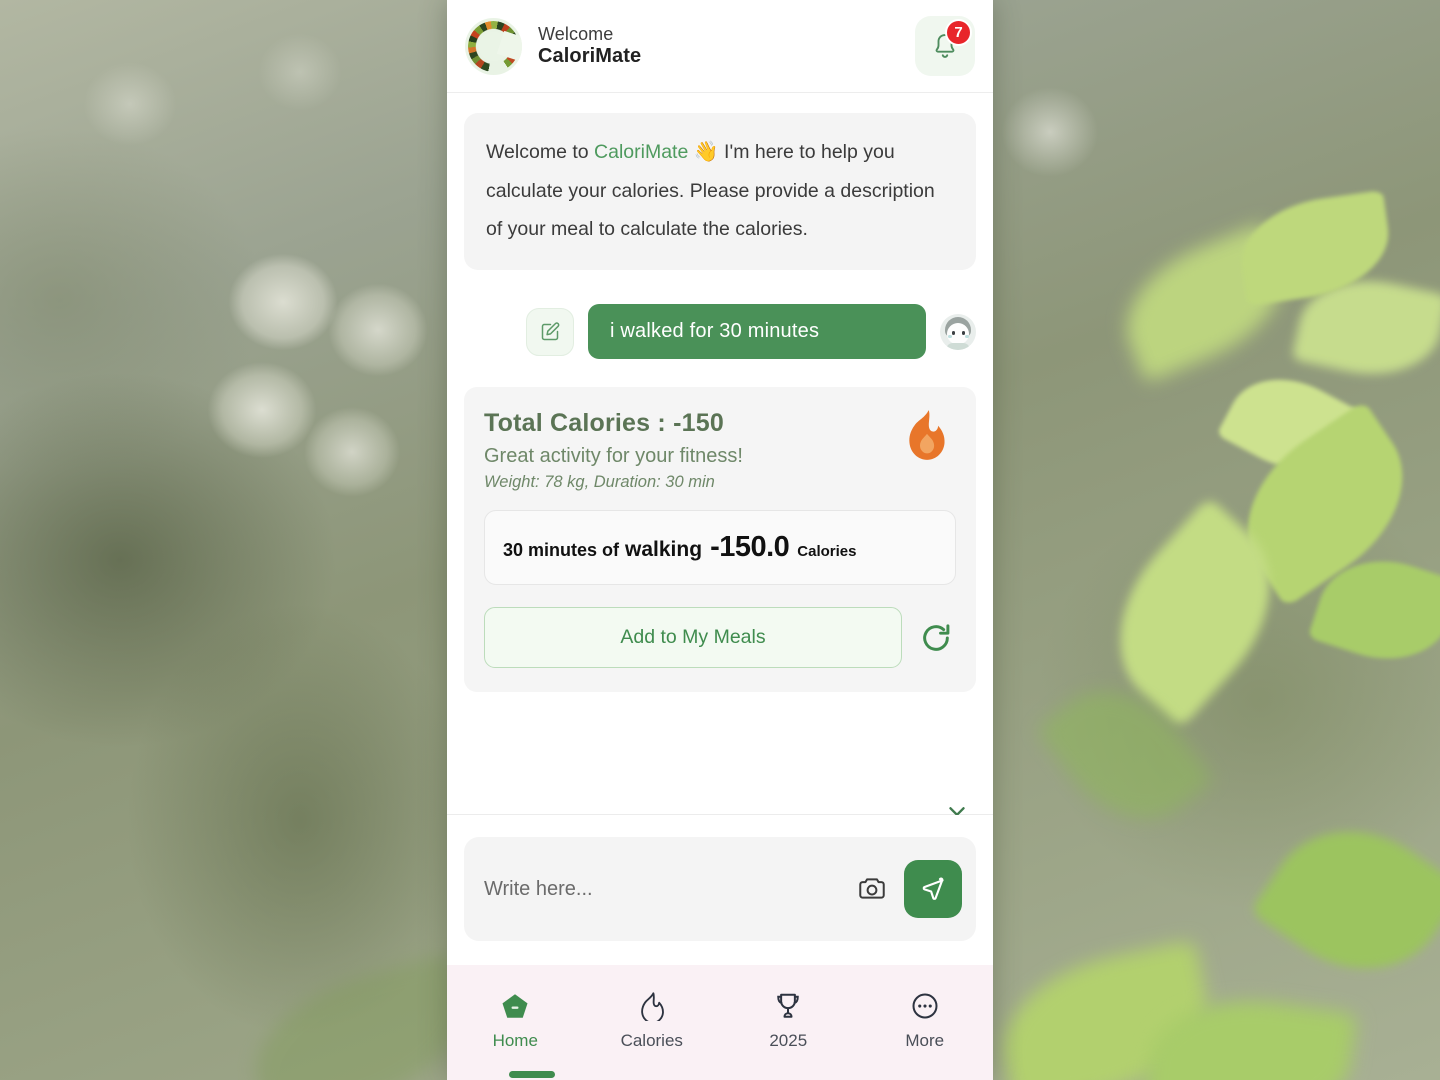 The width and height of the screenshot is (1440, 1080). I want to click on chat-bottom-divider, so click(720, 814).